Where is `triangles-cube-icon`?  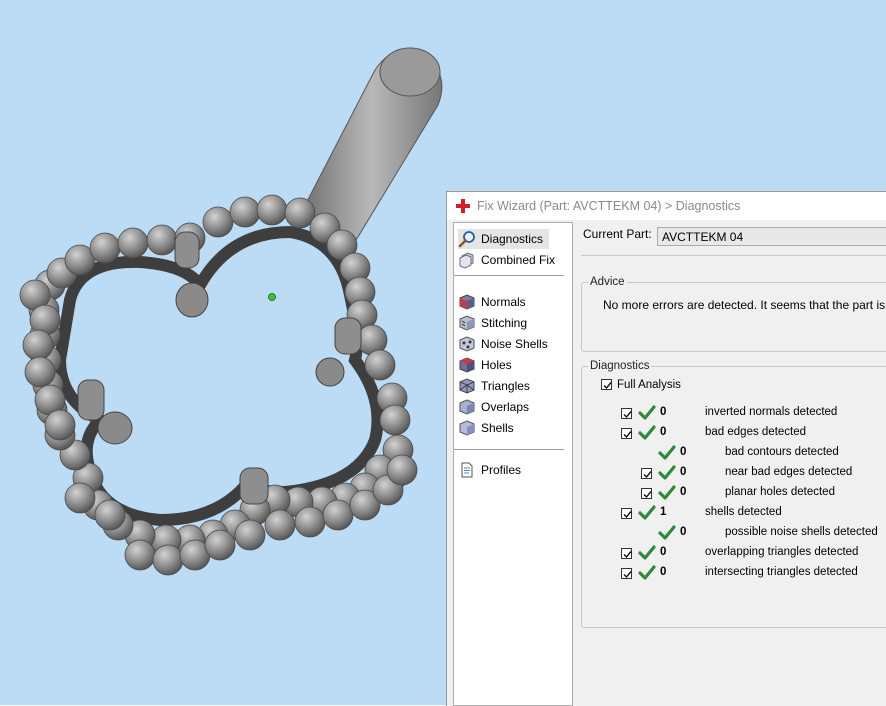 triangles-cube-icon is located at coordinates (467, 386).